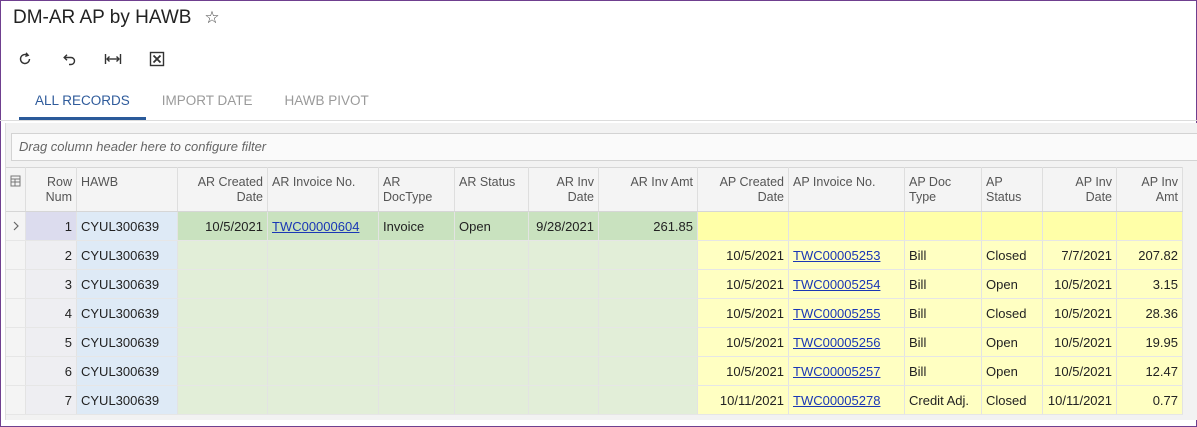 This screenshot has width=1197, height=427. Describe the element at coordinates (648, 189) in the screenshot. I see `col-header-ar-inv-amt: AR Inv Amt` at that location.